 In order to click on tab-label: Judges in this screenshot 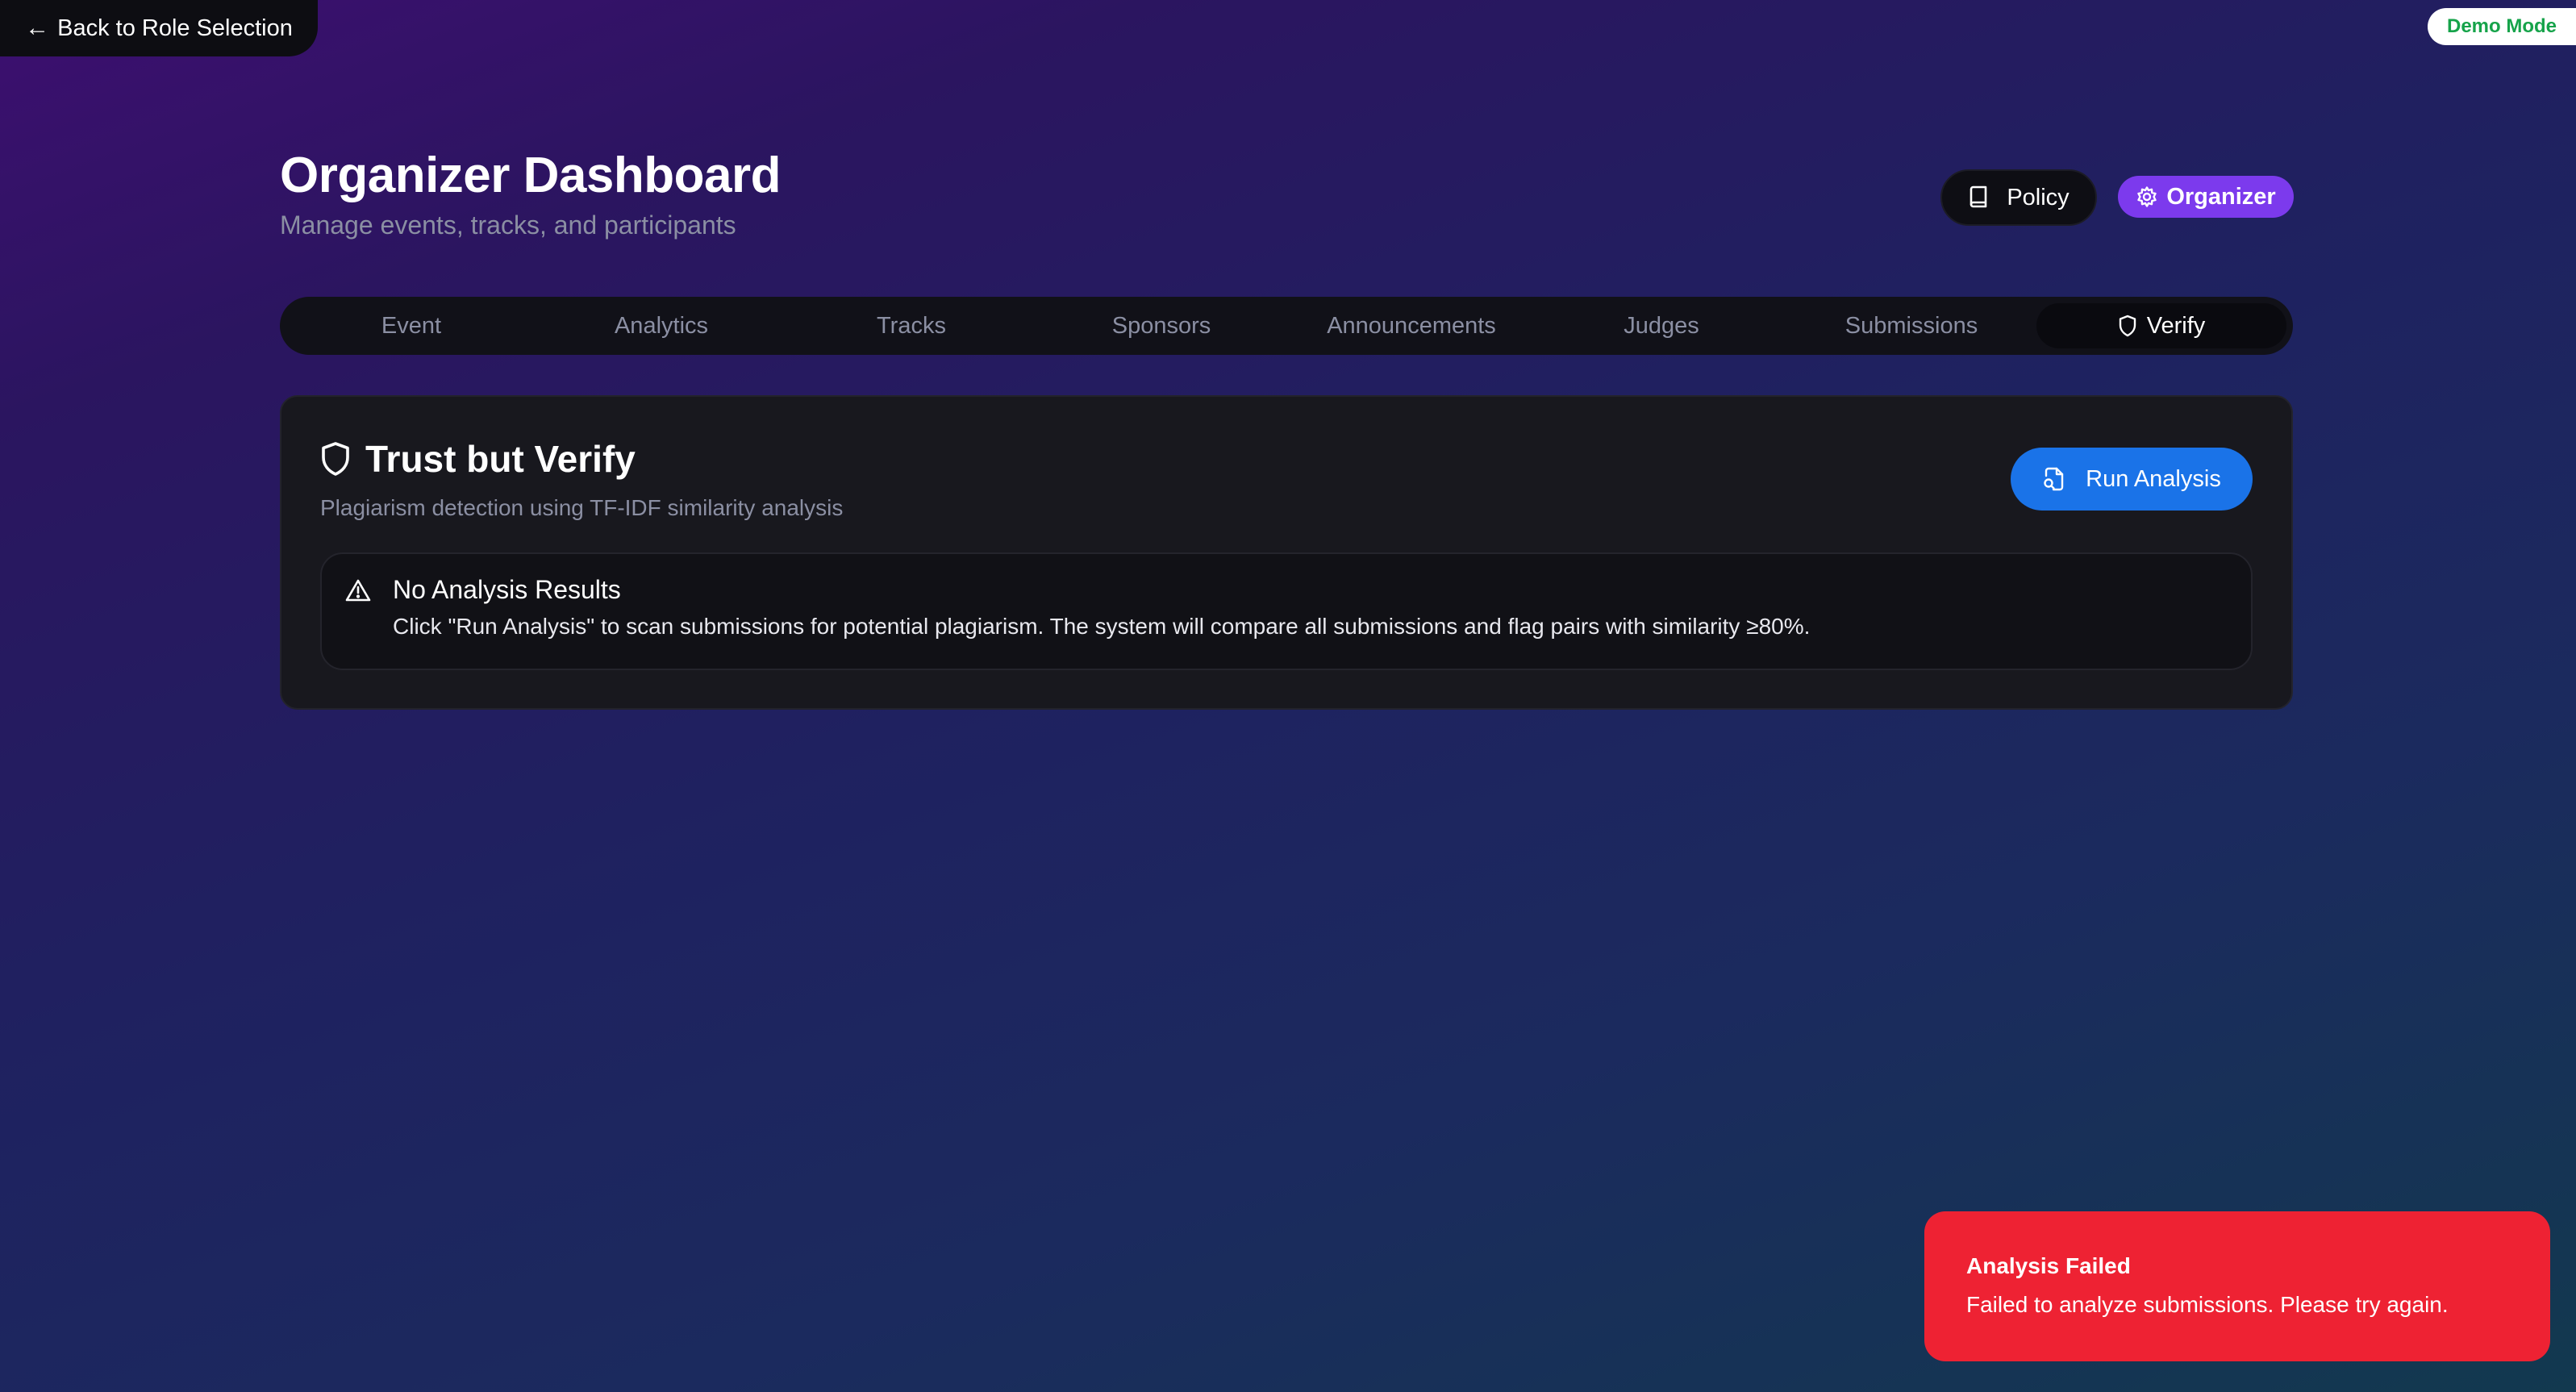, I will do `click(1661, 325)`.